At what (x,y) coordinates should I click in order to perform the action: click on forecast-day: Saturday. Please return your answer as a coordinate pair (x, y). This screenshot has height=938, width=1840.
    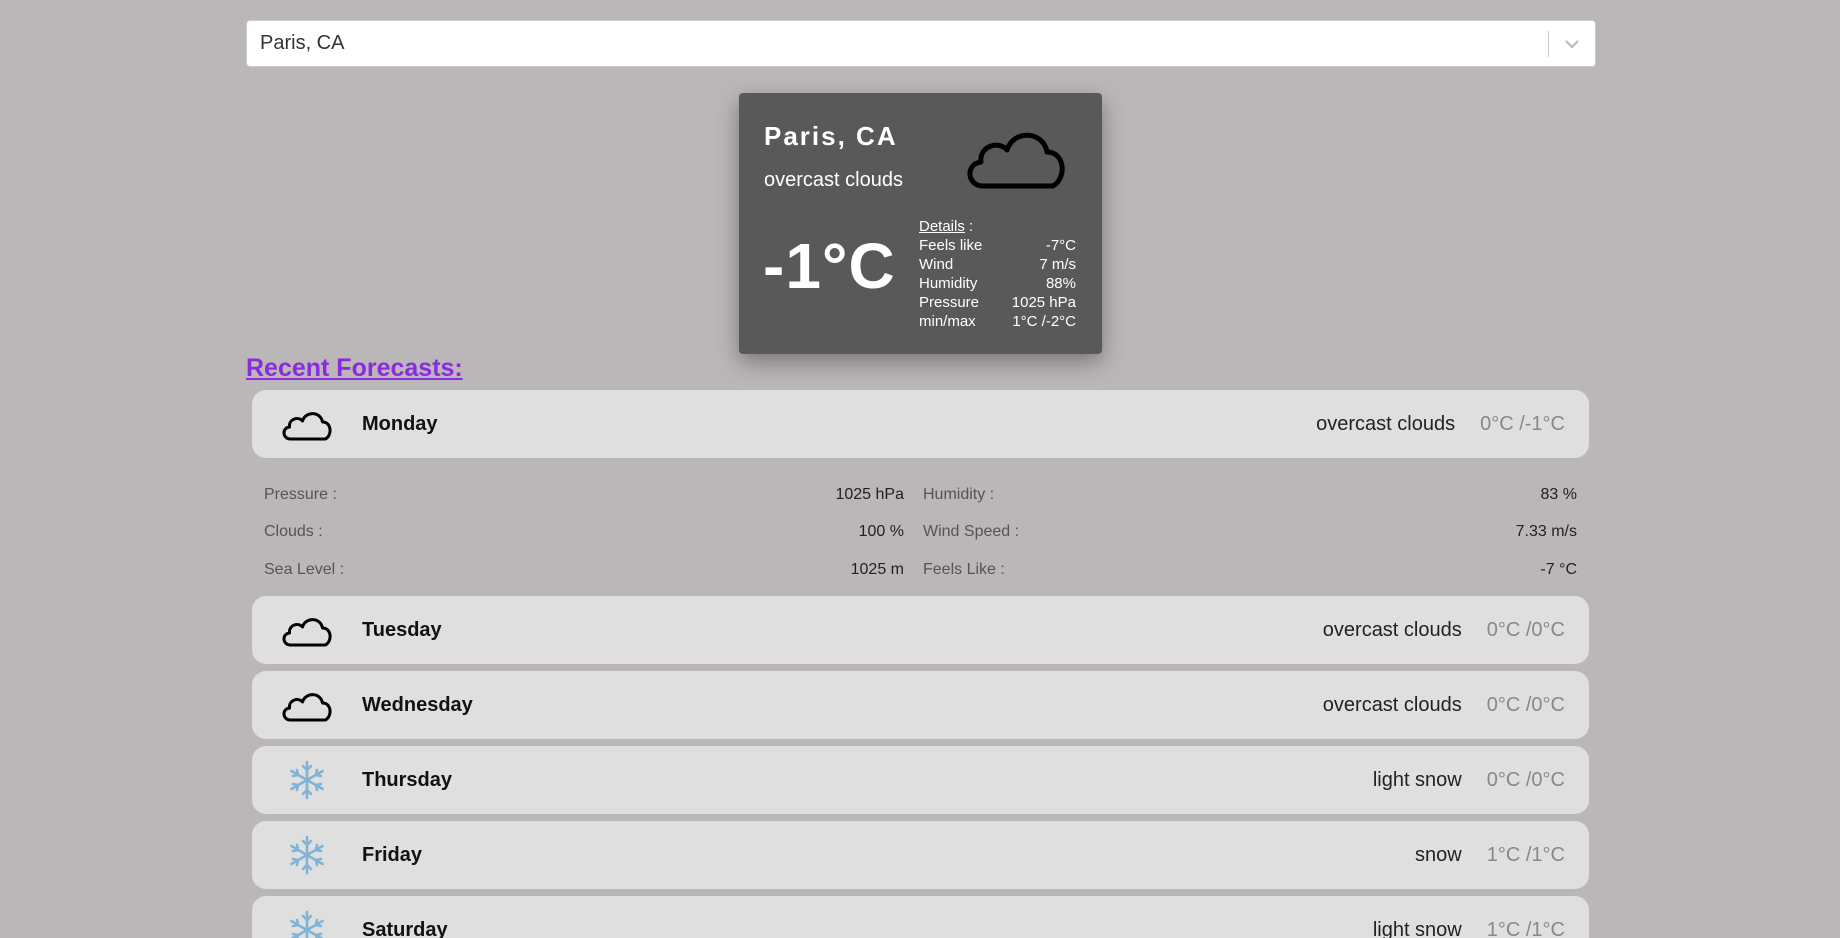
    Looking at the image, I should click on (405, 928).